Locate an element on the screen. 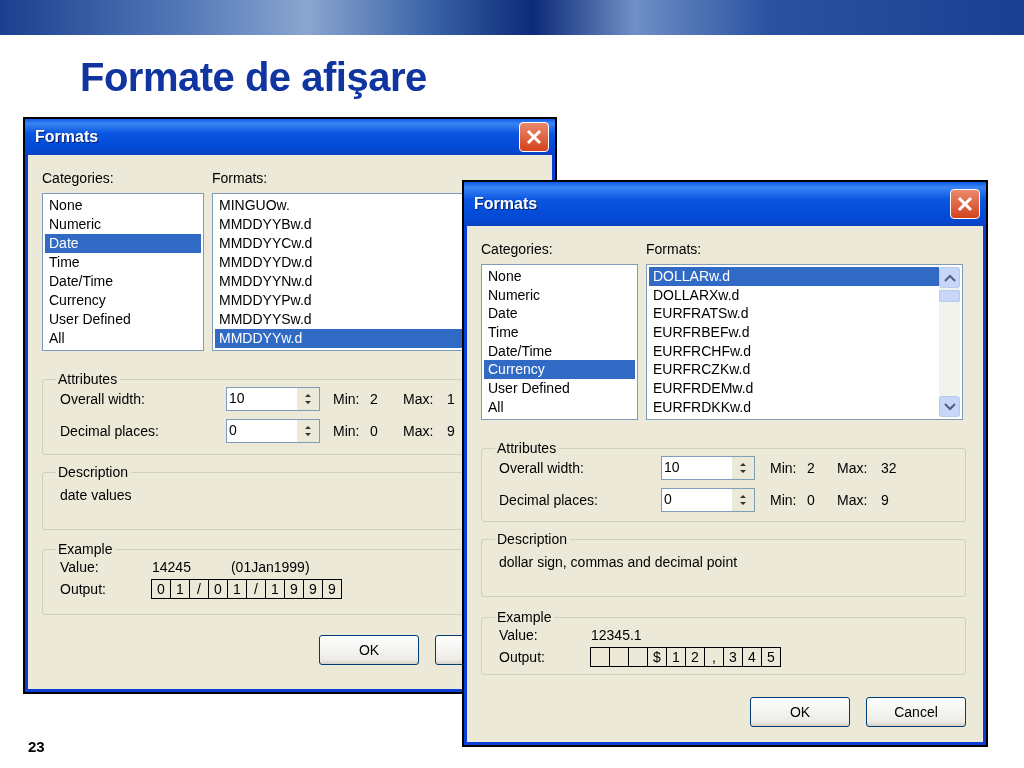  example-value: 12345.1 is located at coordinates (616, 635).